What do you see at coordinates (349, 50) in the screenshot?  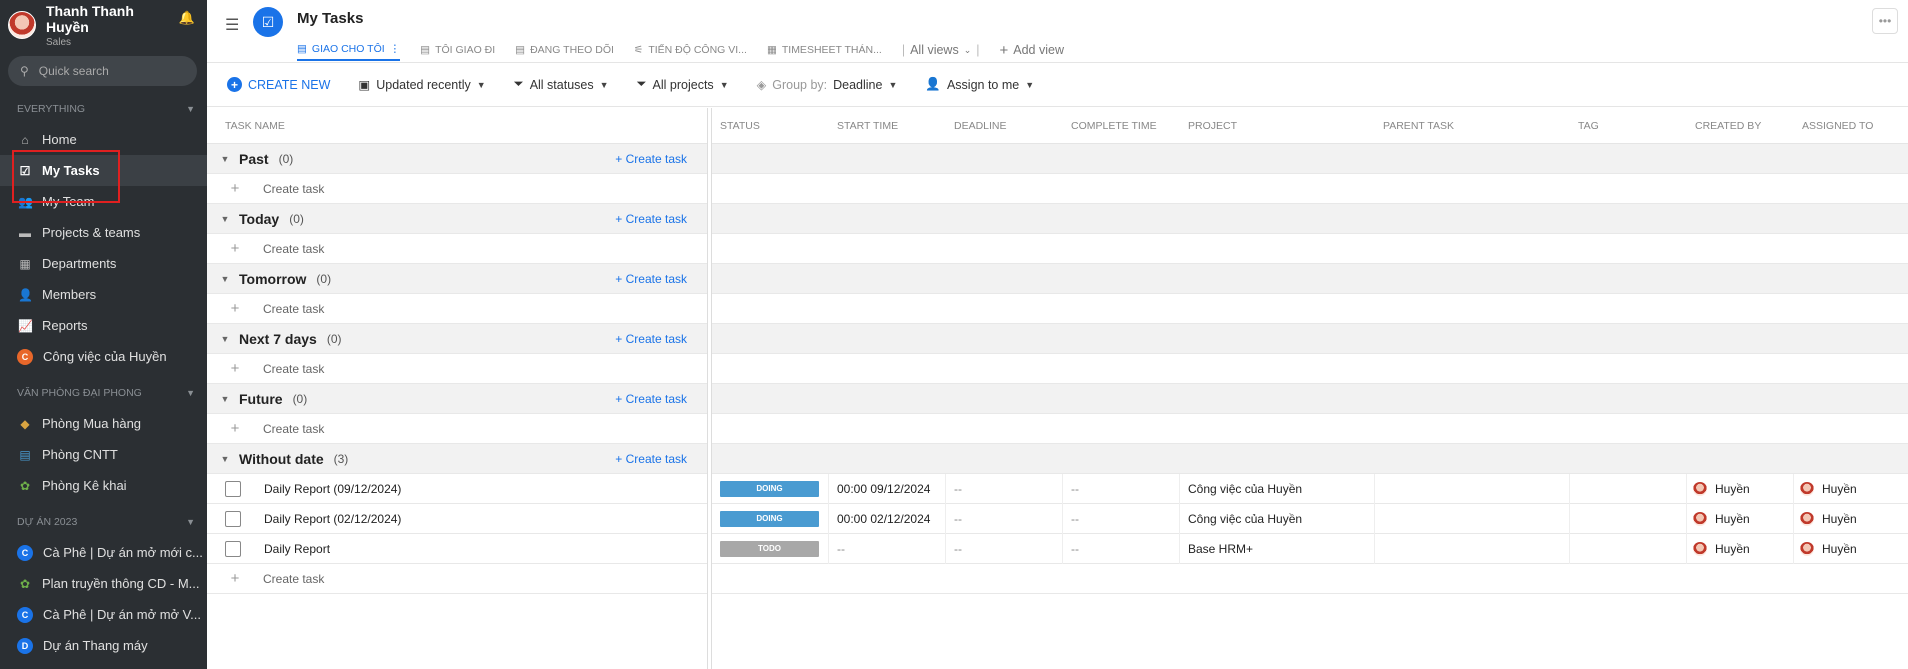 I see `tab-giao-cho-toi: ▤ GIAO CHO TÔI ⋮` at bounding box center [349, 50].